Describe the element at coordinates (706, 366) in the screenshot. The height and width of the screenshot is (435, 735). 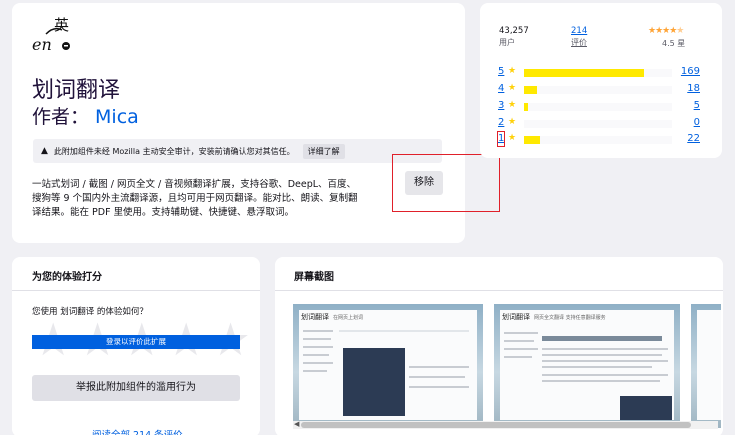
I see `screenshot-thumbnail` at that location.